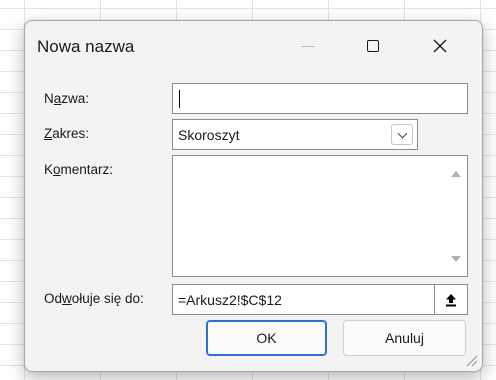  Describe the element at coordinates (456, 259) in the screenshot. I see `scroll-down-icon` at that location.